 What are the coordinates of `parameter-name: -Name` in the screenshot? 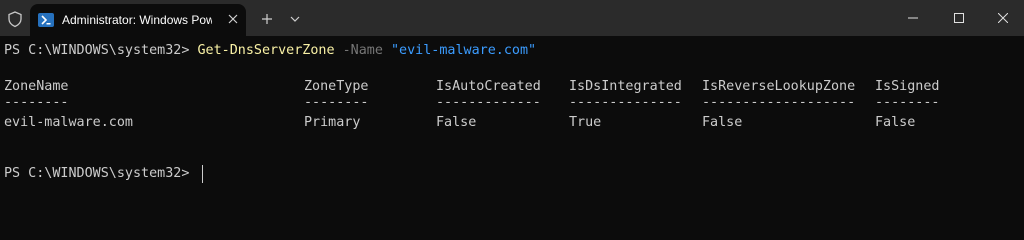 It's located at (362, 50).